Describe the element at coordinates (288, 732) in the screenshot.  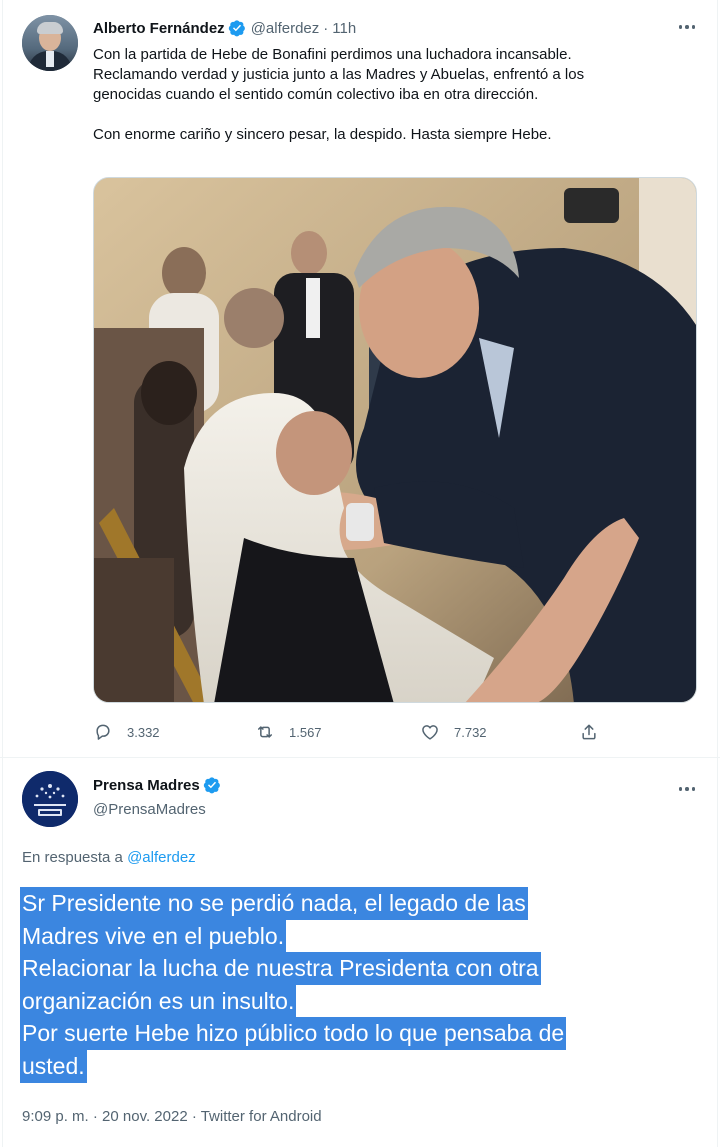
I see `retweet-button: 1.567` at that location.